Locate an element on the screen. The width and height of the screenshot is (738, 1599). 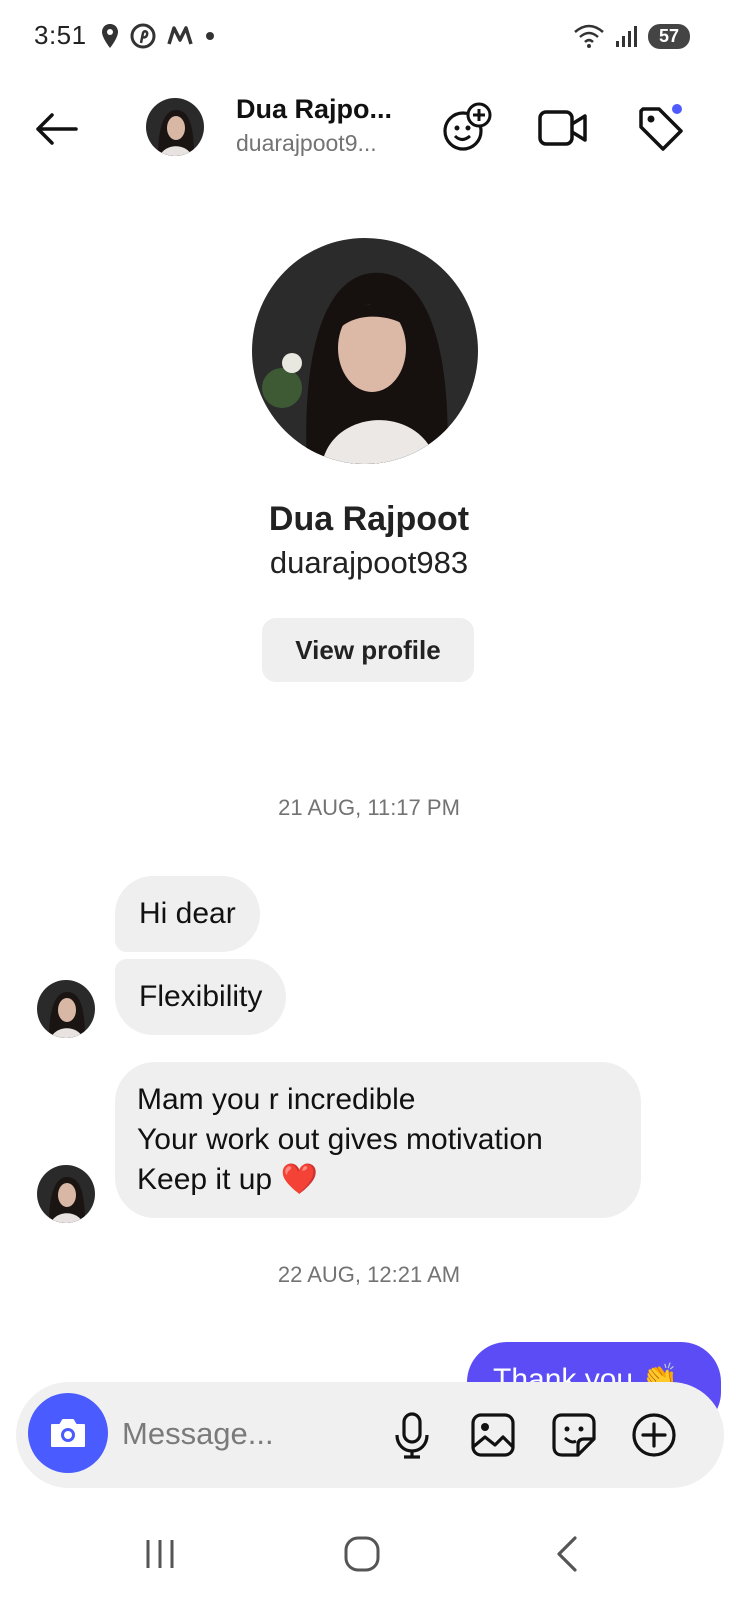
status-icons-right: 57 is located at coordinates (631, 36).